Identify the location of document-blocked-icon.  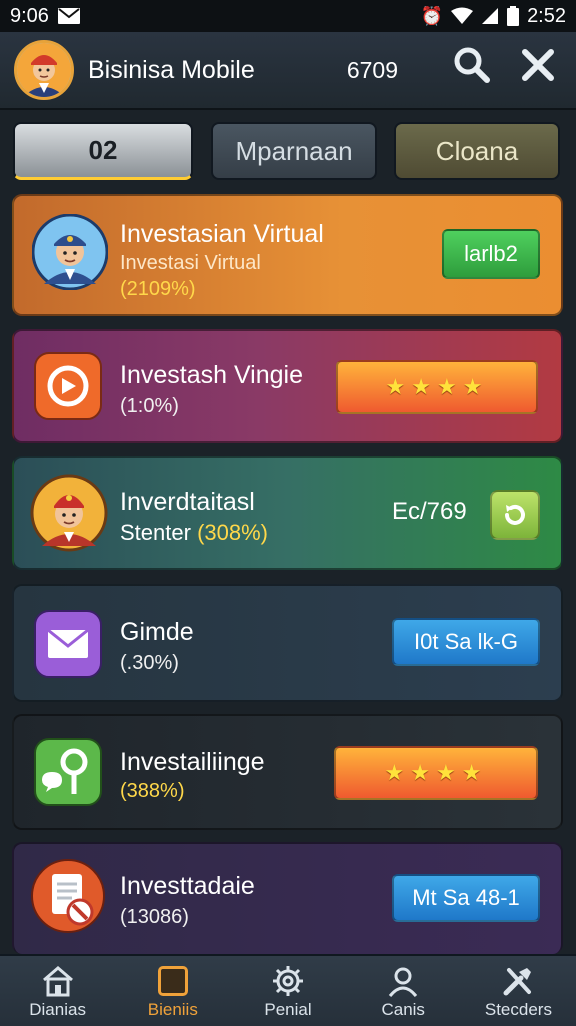
(68, 896).